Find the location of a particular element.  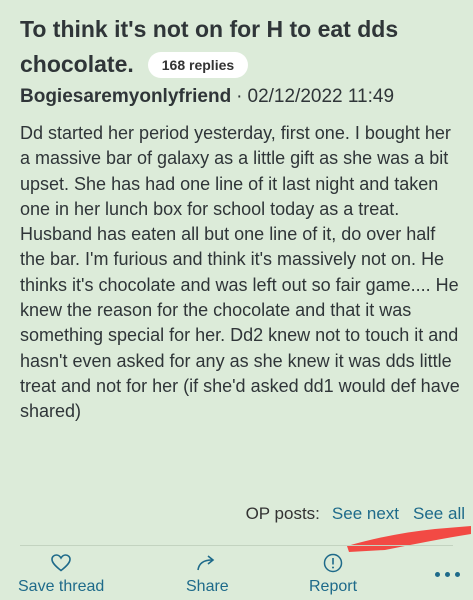

save-thread-label: Save thread is located at coordinates (61, 586).